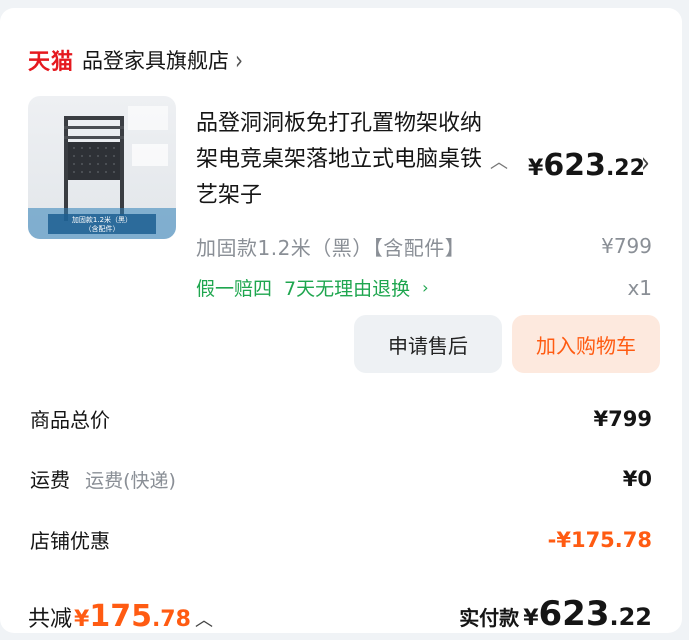 This screenshot has width=689, height=640. What do you see at coordinates (639, 288) in the screenshot?
I see `quantity: x1` at bounding box center [639, 288].